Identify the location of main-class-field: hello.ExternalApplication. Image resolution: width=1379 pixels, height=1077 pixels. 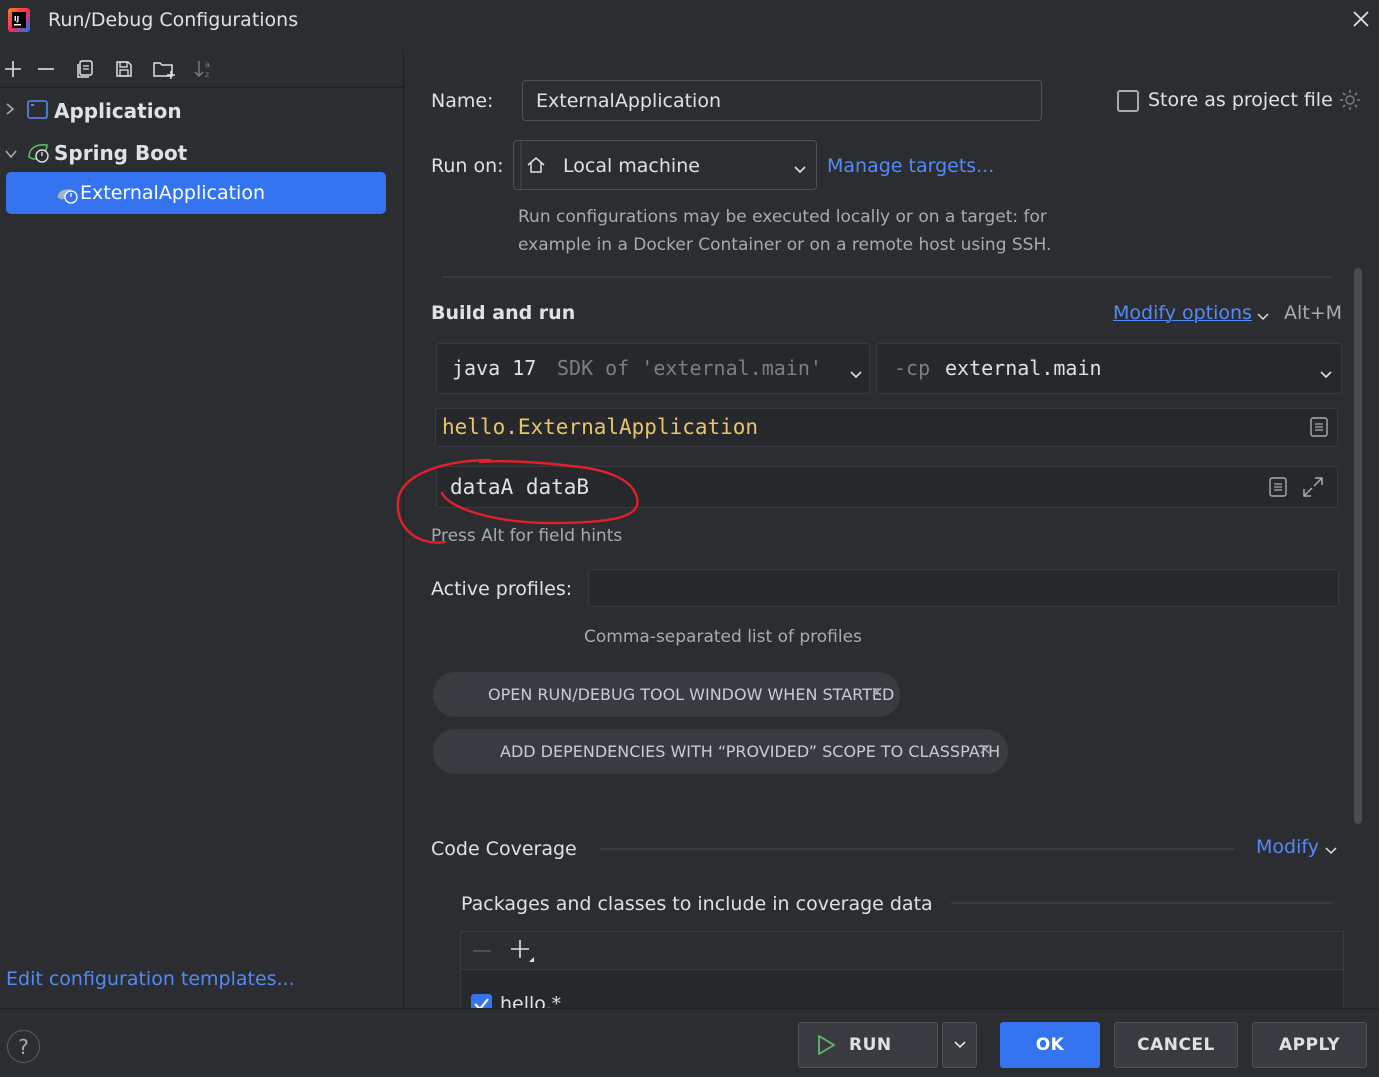
(886, 427).